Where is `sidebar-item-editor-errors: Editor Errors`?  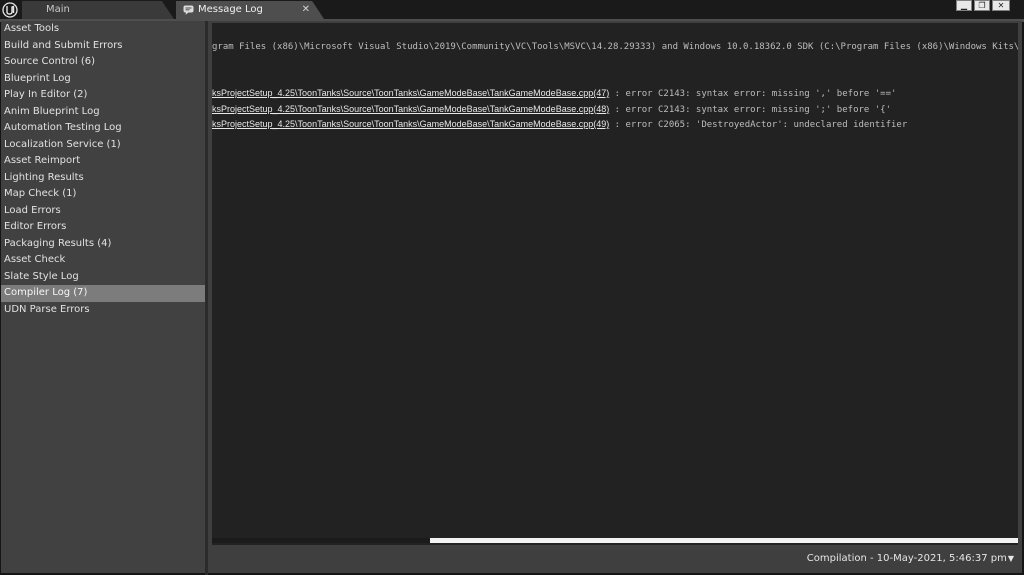
sidebar-item-editor-errors: Editor Errors is located at coordinates (103, 227).